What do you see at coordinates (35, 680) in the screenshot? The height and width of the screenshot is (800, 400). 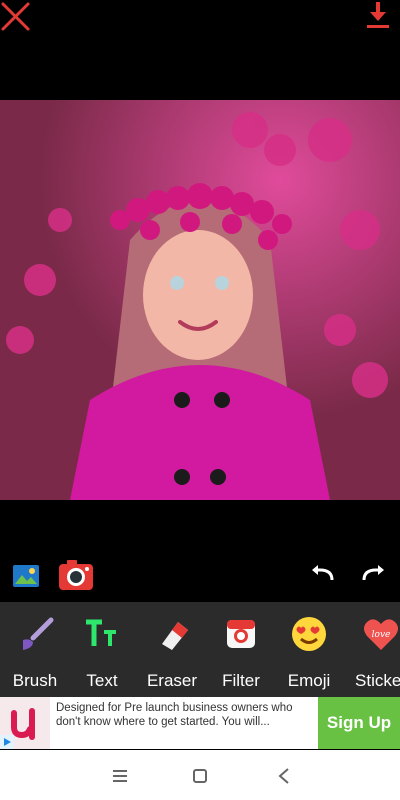 I see `tool-label: Brush` at bounding box center [35, 680].